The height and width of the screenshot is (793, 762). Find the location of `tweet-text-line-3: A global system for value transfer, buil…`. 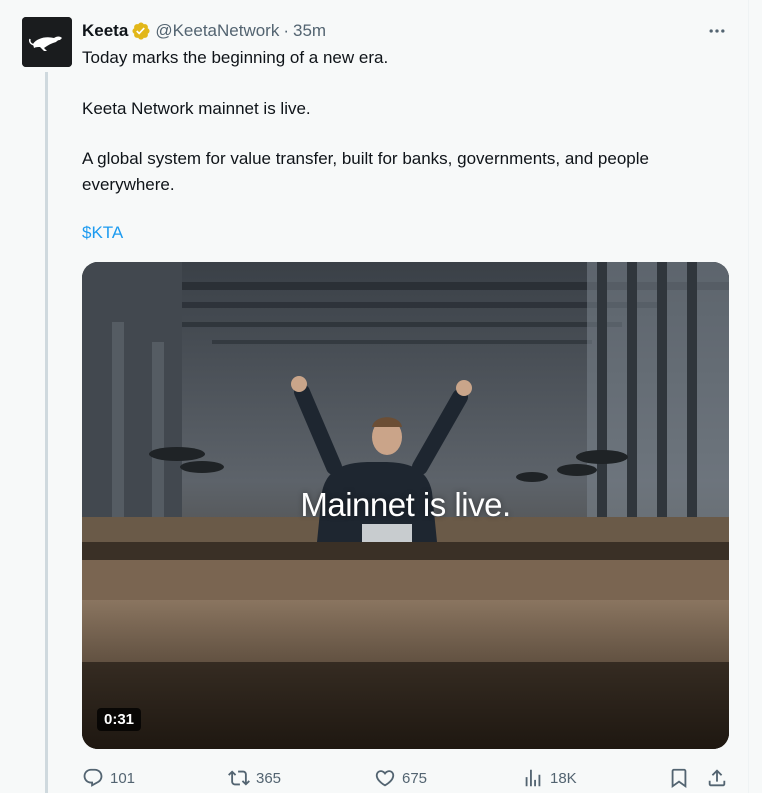

tweet-text-line-3: A global system for value transfer, buil… is located at coordinates (365, 171).